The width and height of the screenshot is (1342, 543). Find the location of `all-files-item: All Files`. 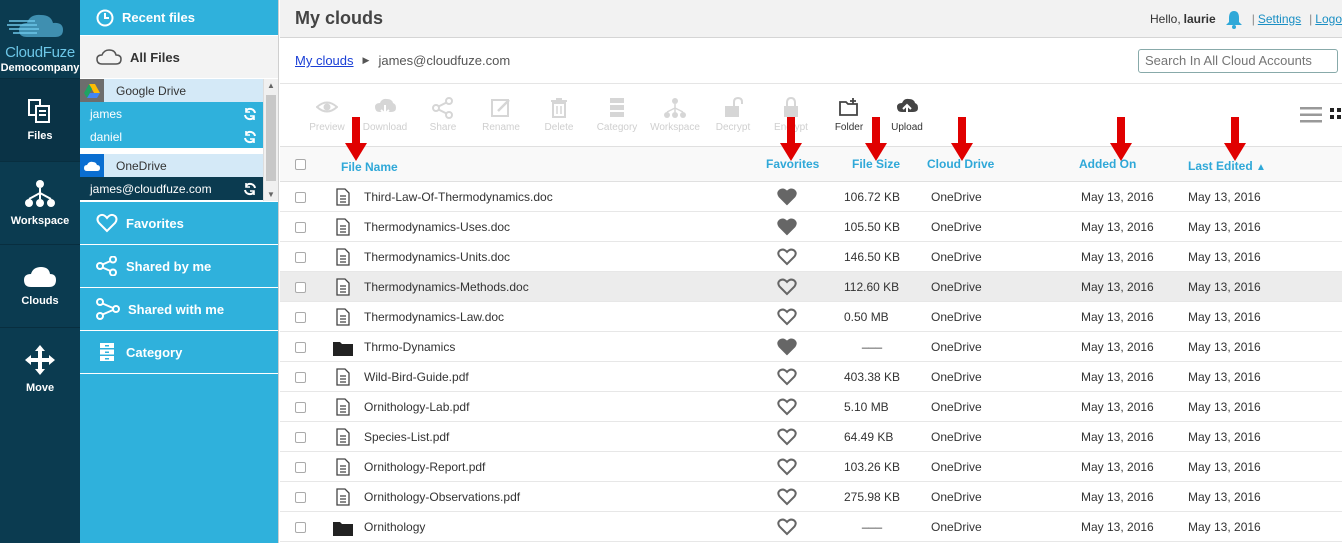

all-files-item: All Files is located at coordinates (179, 57).